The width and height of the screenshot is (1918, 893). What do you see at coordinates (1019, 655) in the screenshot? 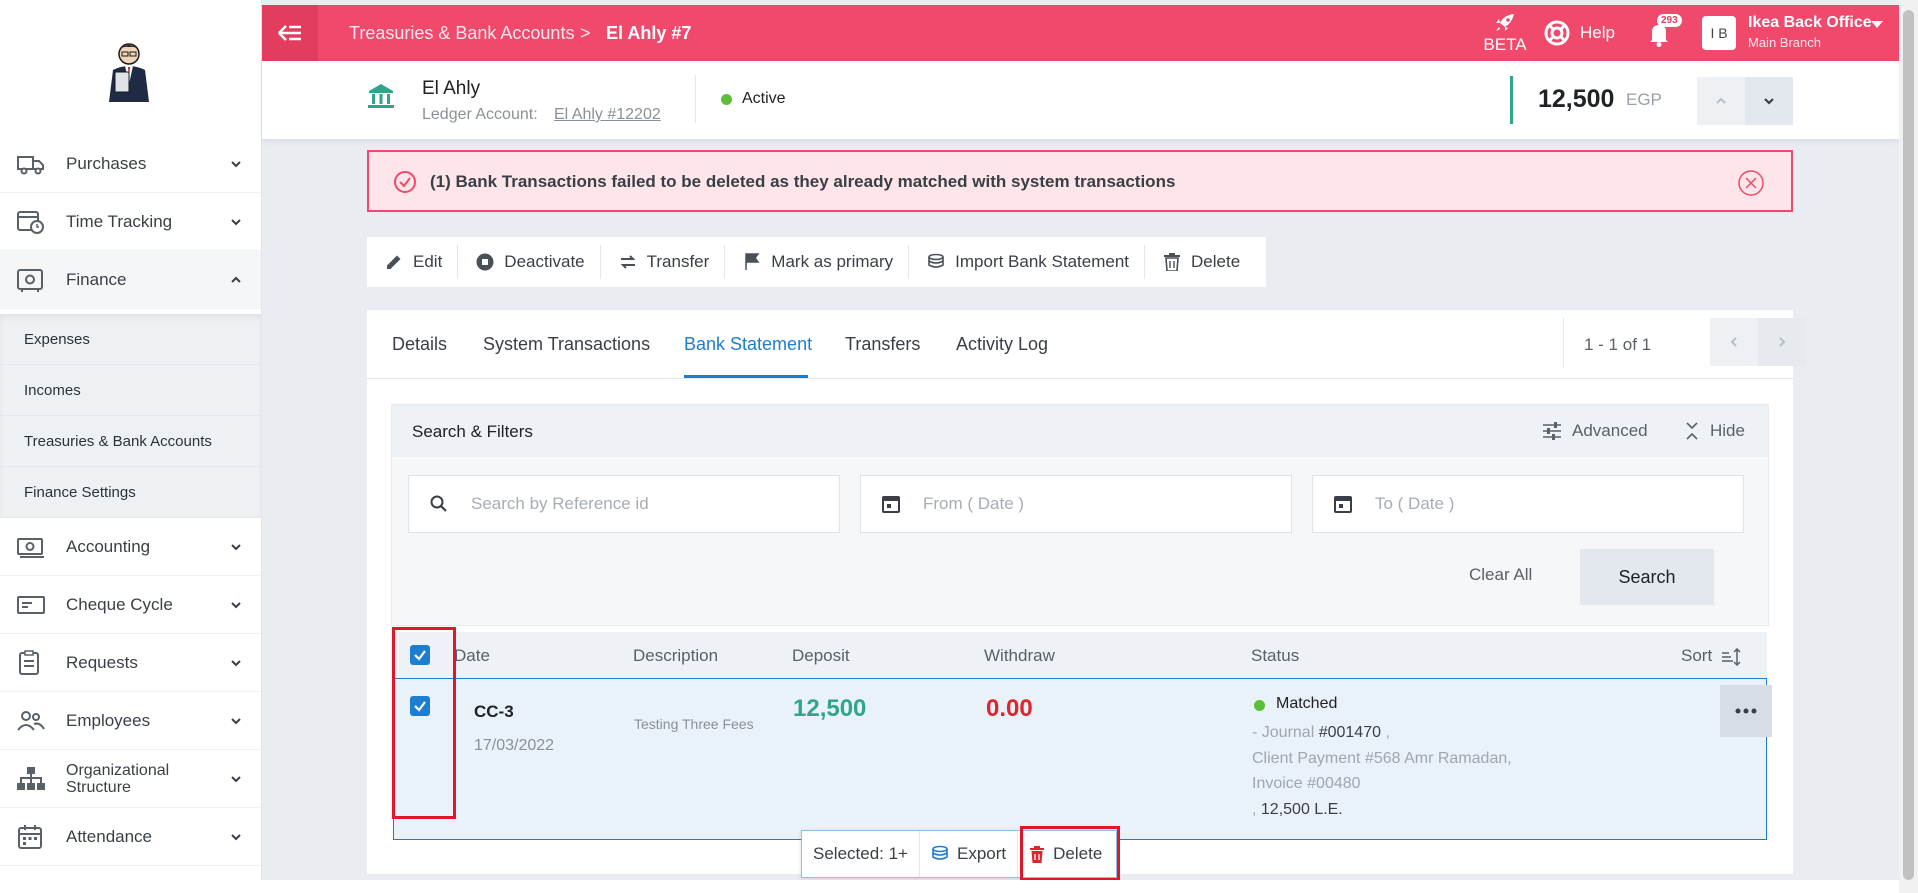
I see `column-withdraw: Withdraw` at bounding box center [1019, 655].